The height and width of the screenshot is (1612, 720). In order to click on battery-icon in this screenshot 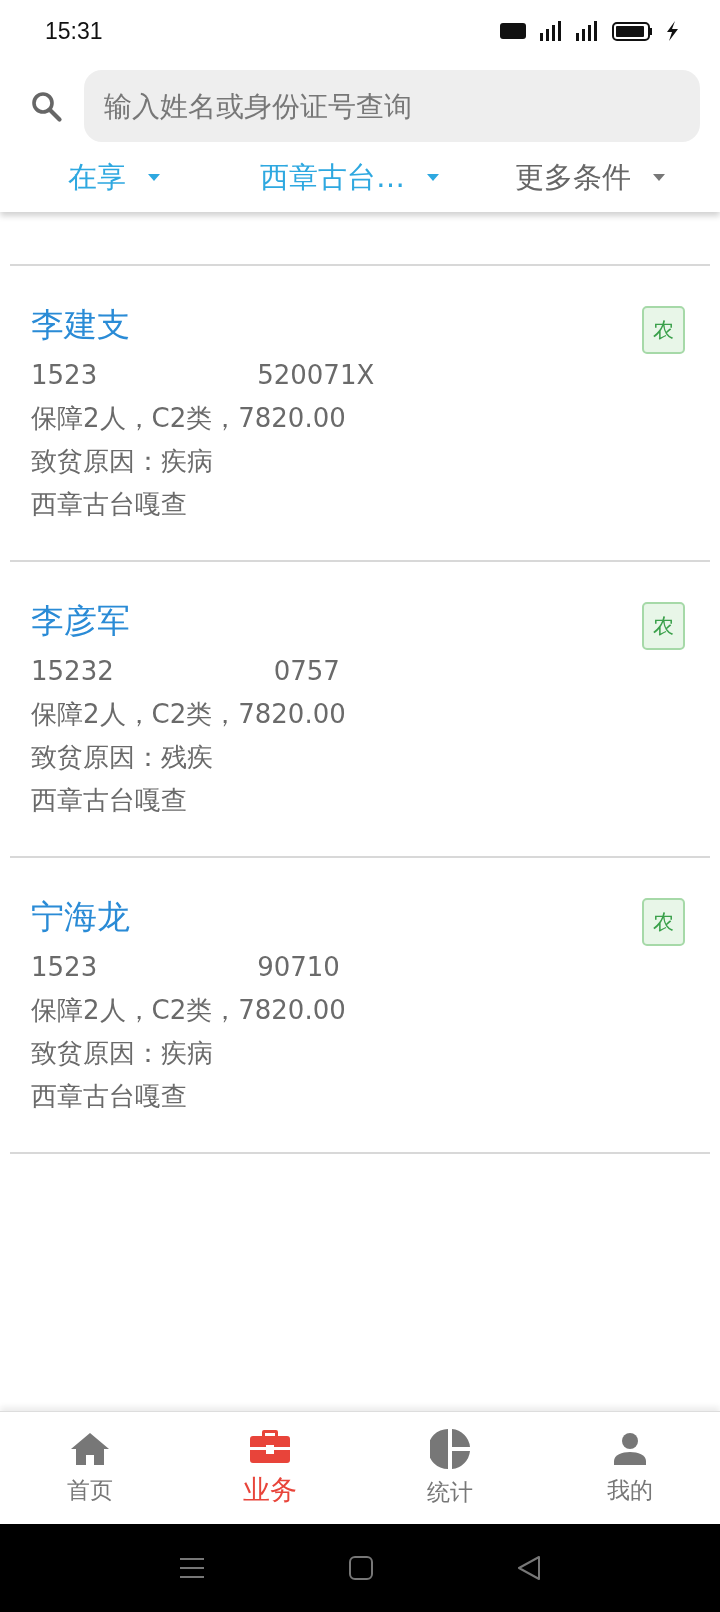, I will do `click(632, 31)`.